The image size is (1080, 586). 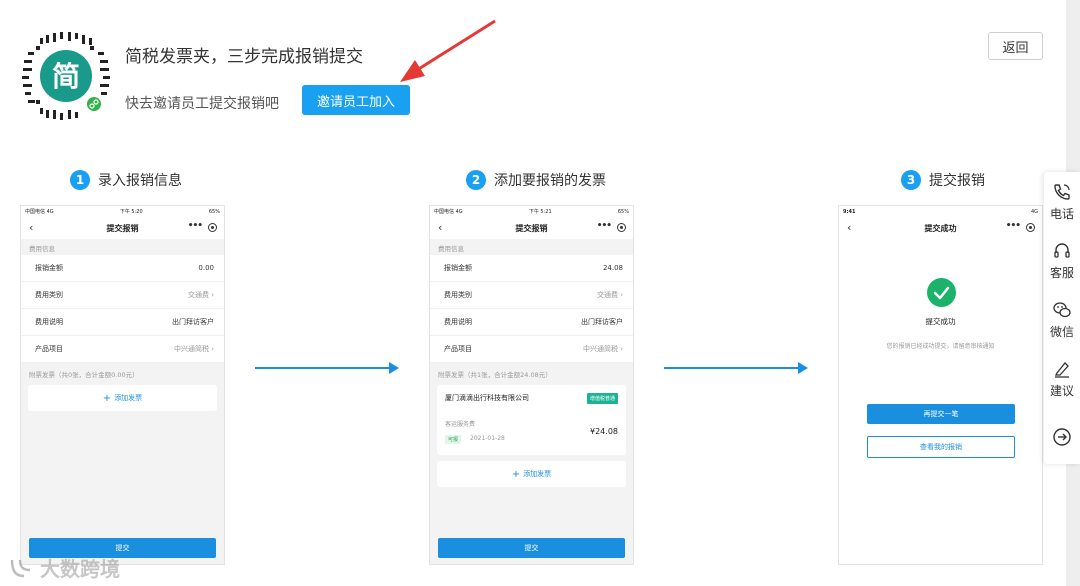 I want to click on sidebar-item-collapse, so click(x=1062, y=438).